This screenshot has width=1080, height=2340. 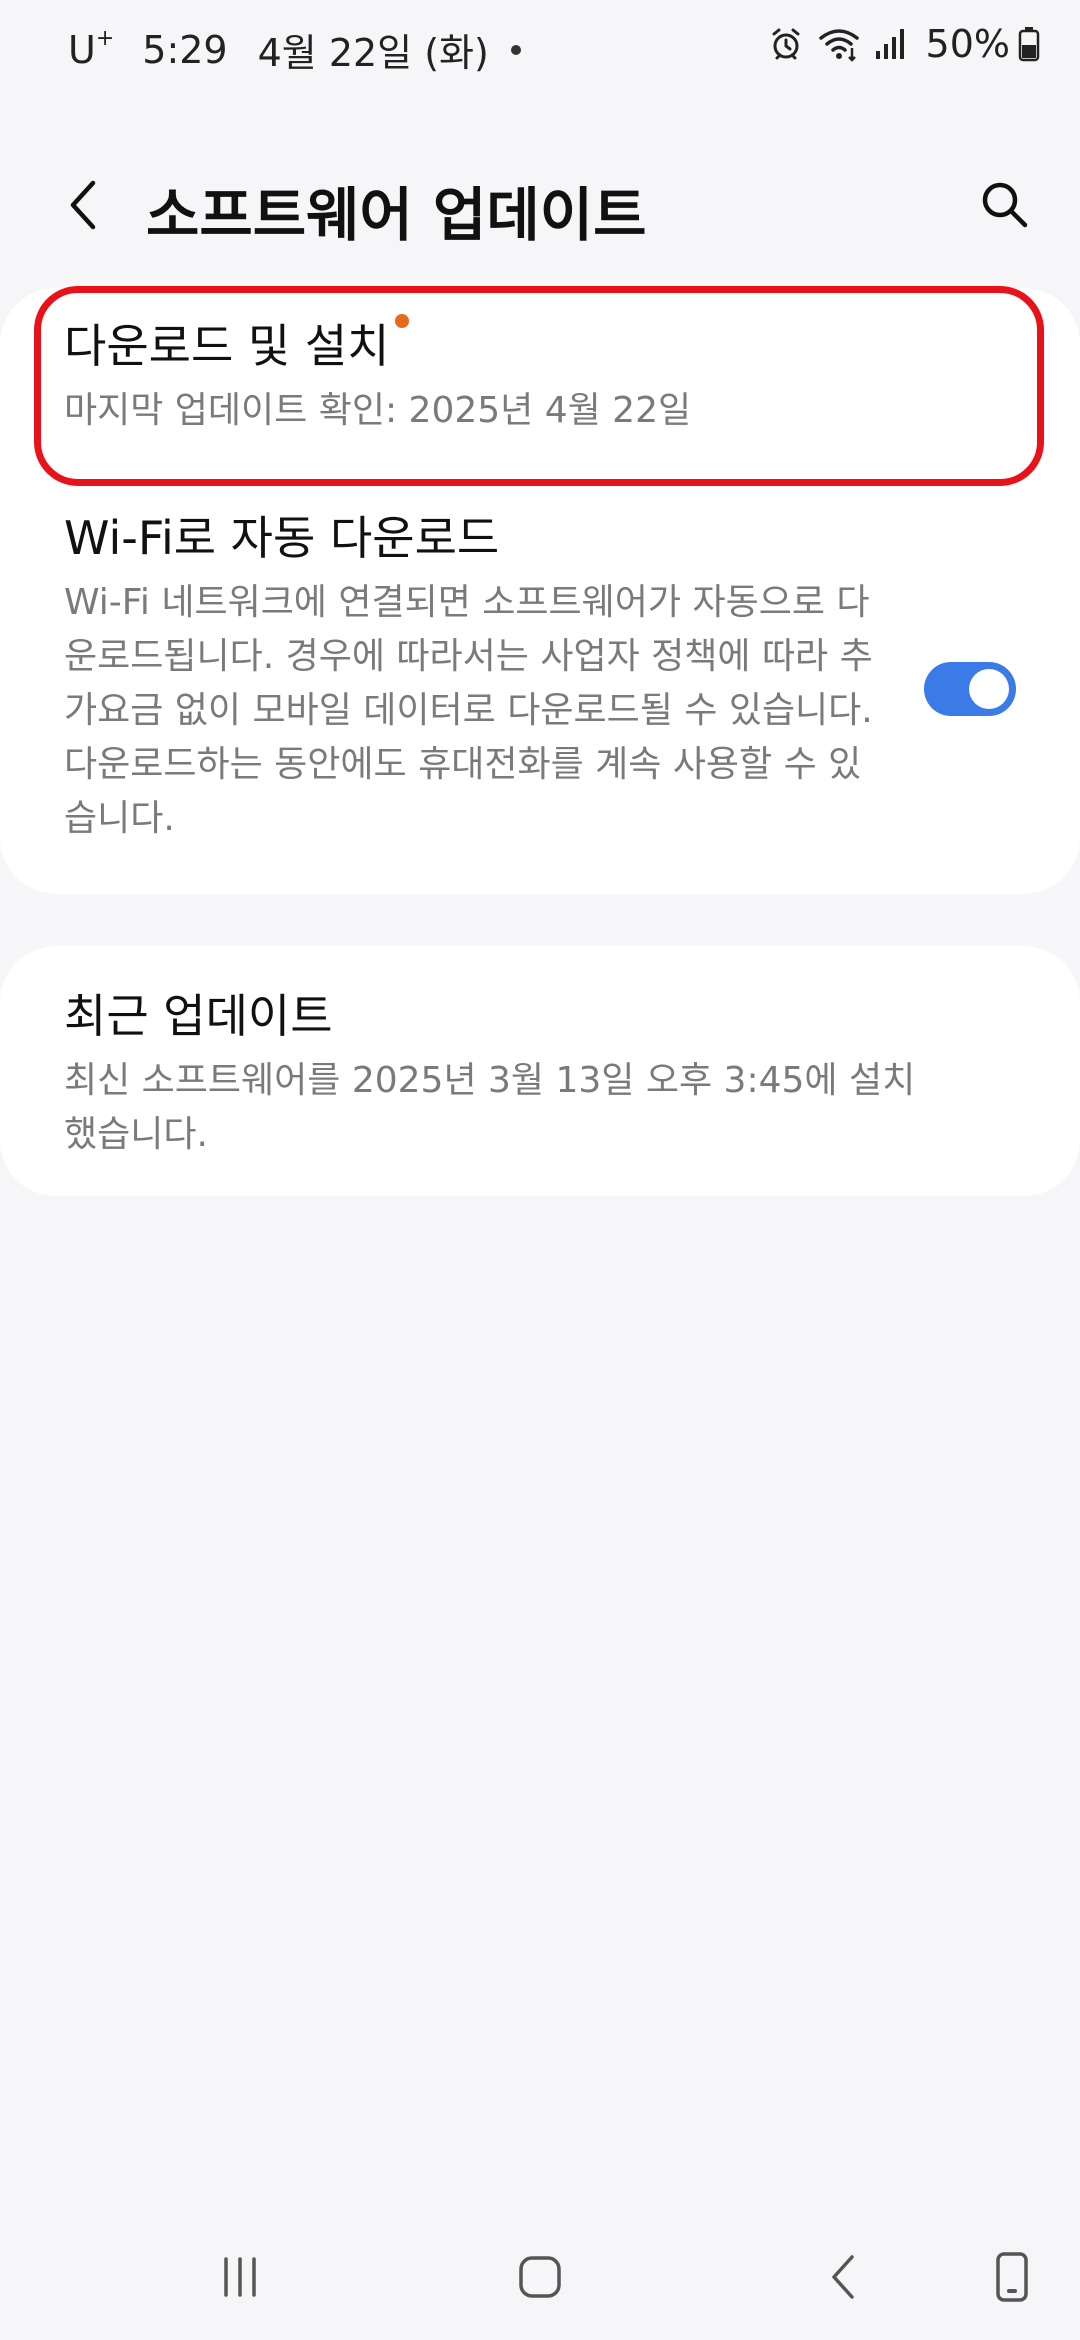 What do you see at coordinates (282, 538) in the screenshot?
I see `wifi-auto-download-title: Wi-Fi로 자동 다운로드` at bounding box center [282, 538].